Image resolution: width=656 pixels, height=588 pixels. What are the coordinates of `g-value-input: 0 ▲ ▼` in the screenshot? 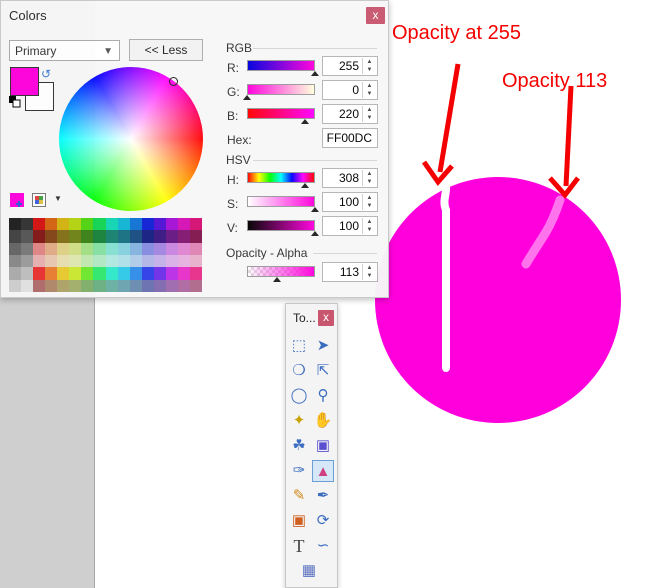 It's located at (350, 90).